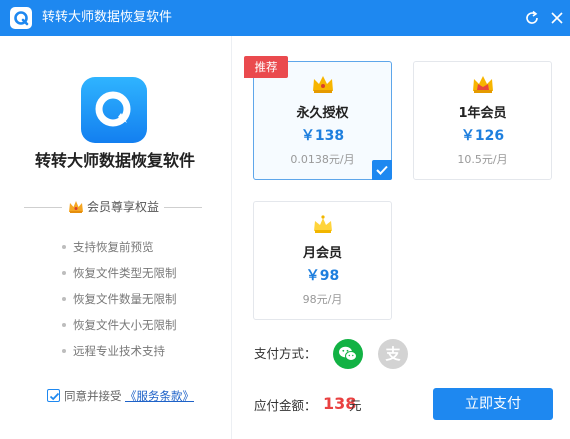 The image size is (570, 439). I want to click on benefits-header: 会员尊享权益, so click(113, 207).